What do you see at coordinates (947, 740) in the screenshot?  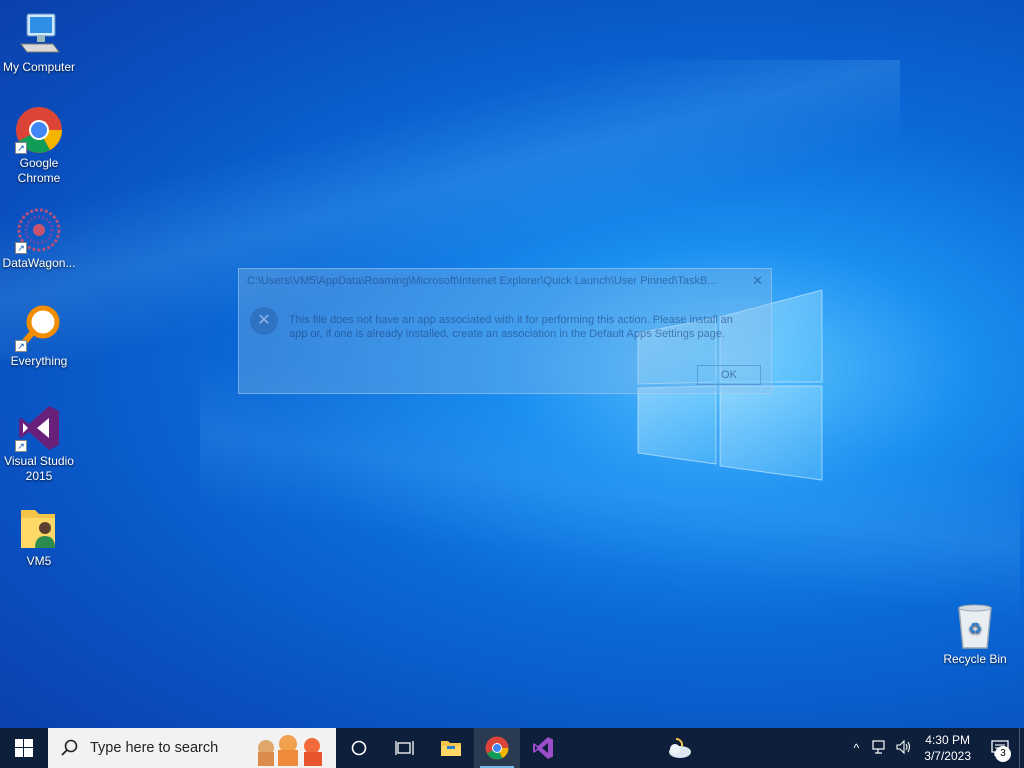 I see `clock-time: 4:30 PM` at bounding box center [947, 740].